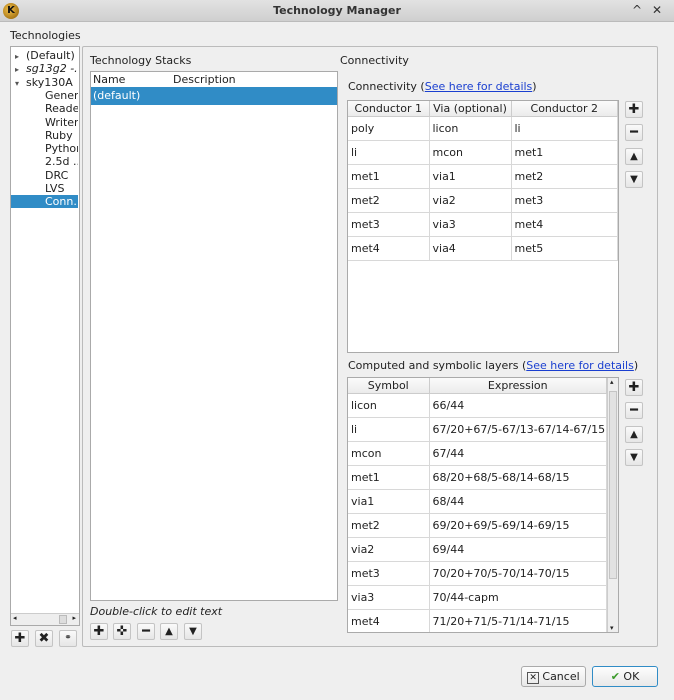 The image size is (674, 700). I want to click on add-layer-button: ✚, so click(634, 387).